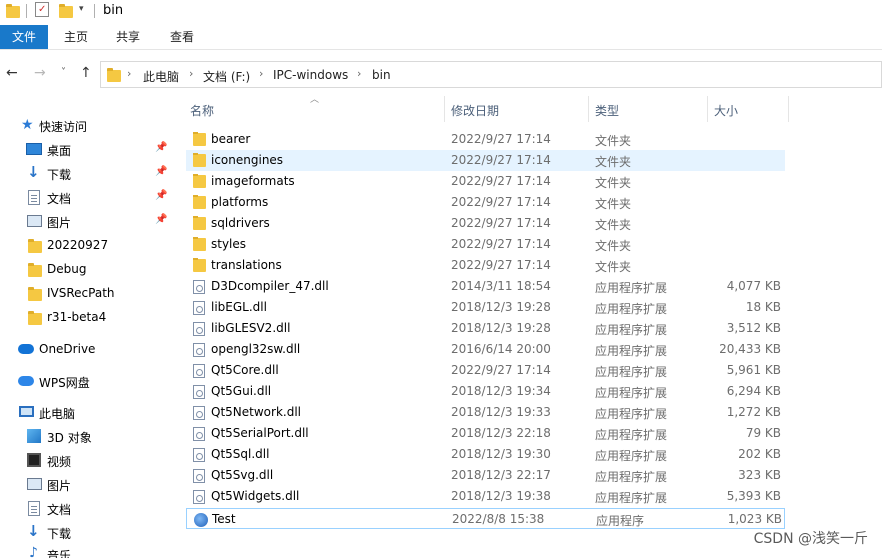 This screenshot has height=558, width=882. What do you see at coordinates (63, 72) in the screenshot?
I see `recent-locations-chevron-icon: ˅` at bounding box center [63, 72].